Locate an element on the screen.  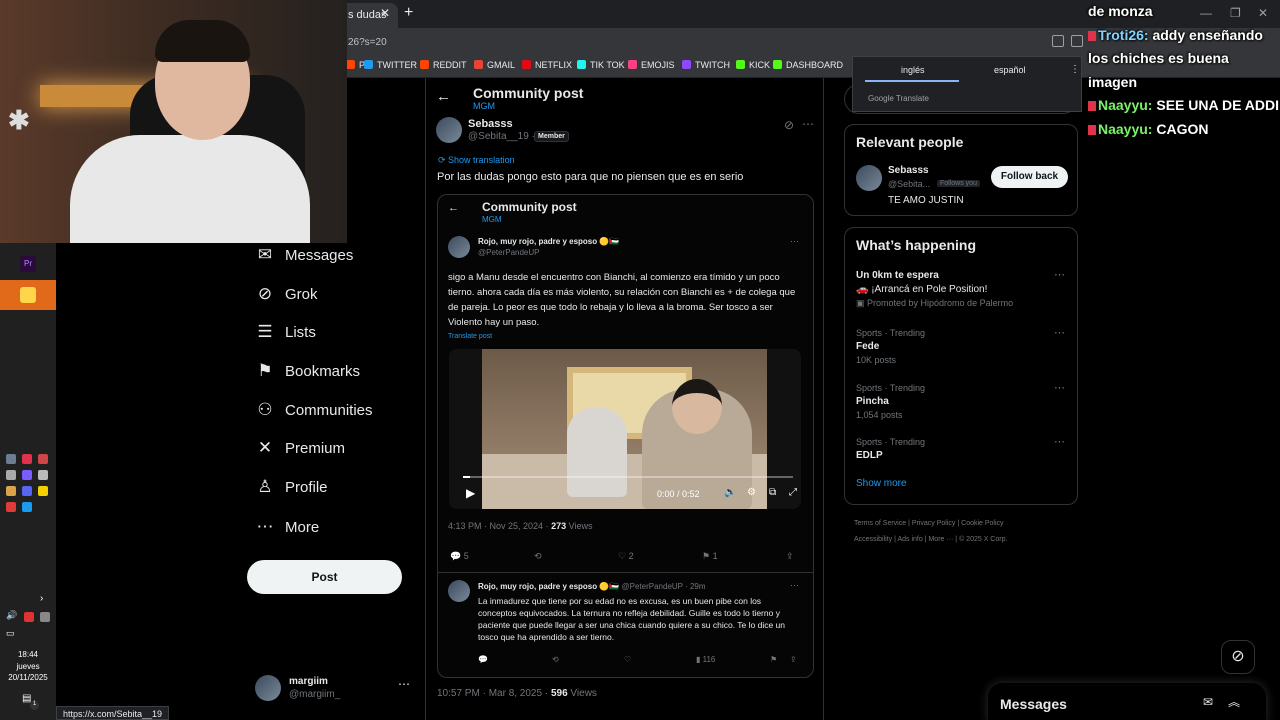
person-avatar is located at coordinates (869, 178).